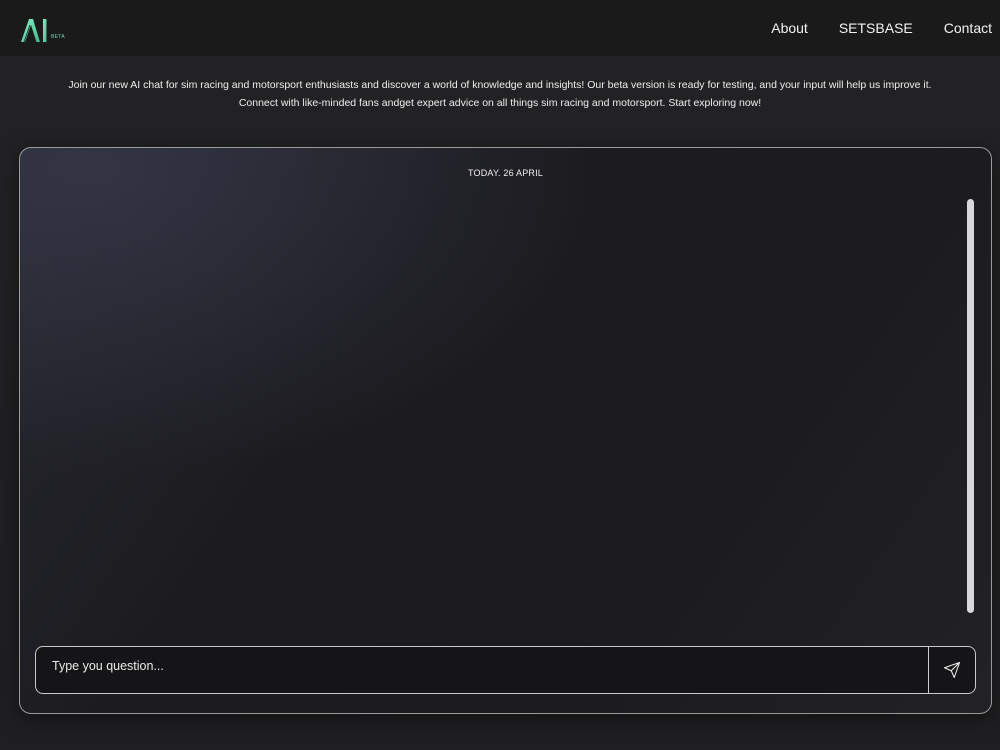  I want to click on nav-link-setsbase: SETSBASE, so click(876, 28).